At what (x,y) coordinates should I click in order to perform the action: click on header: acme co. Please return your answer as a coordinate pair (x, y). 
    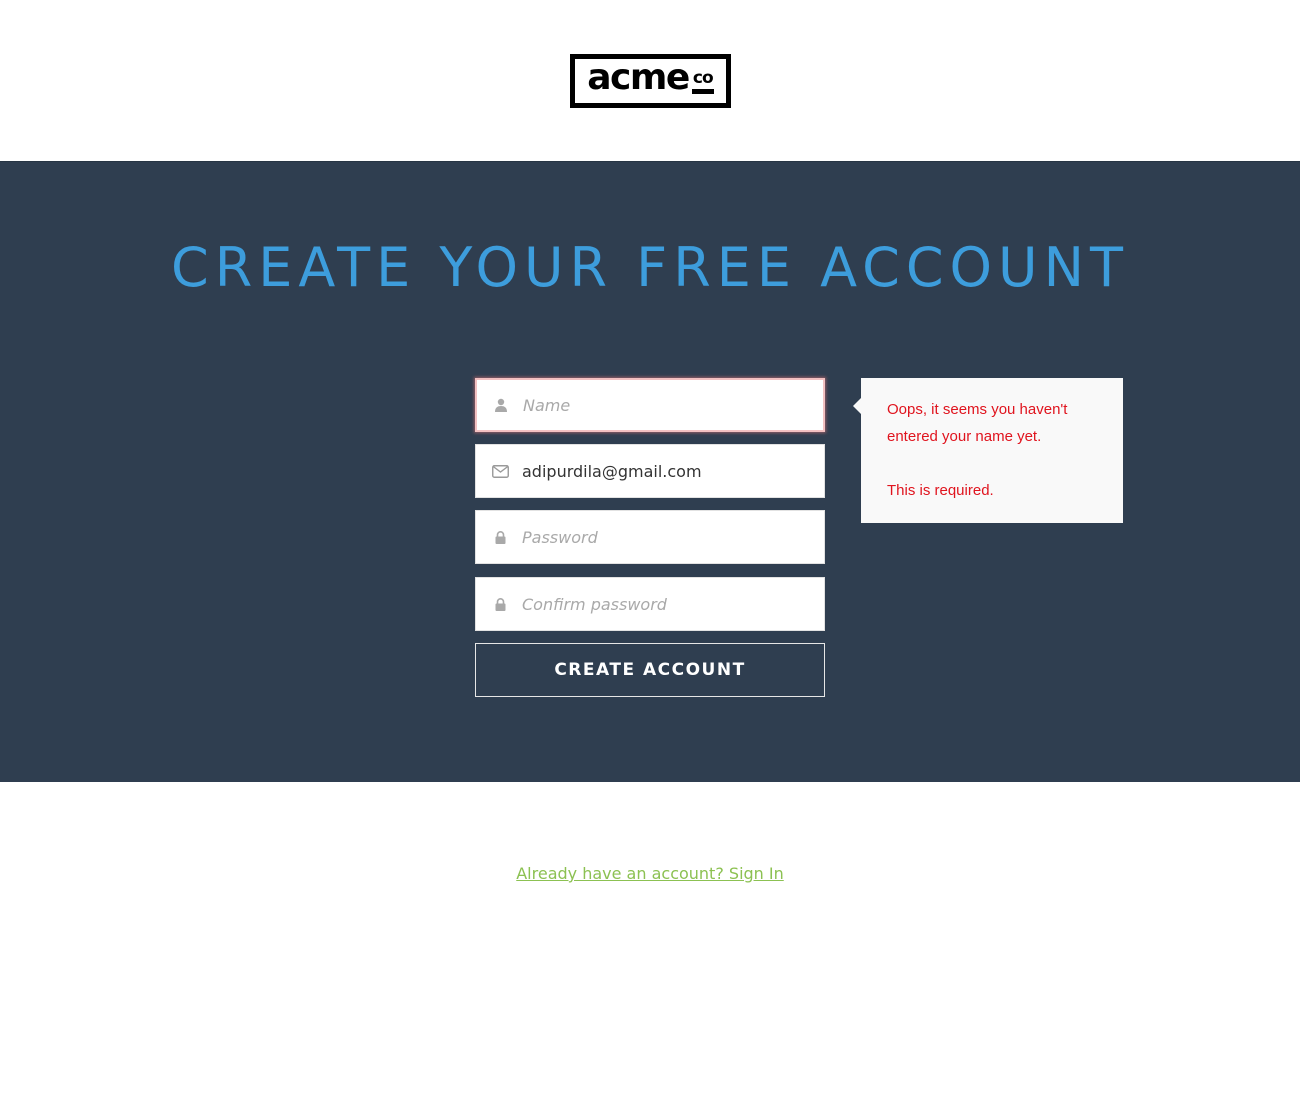
    Looking at the image, I should click on (650, 80).